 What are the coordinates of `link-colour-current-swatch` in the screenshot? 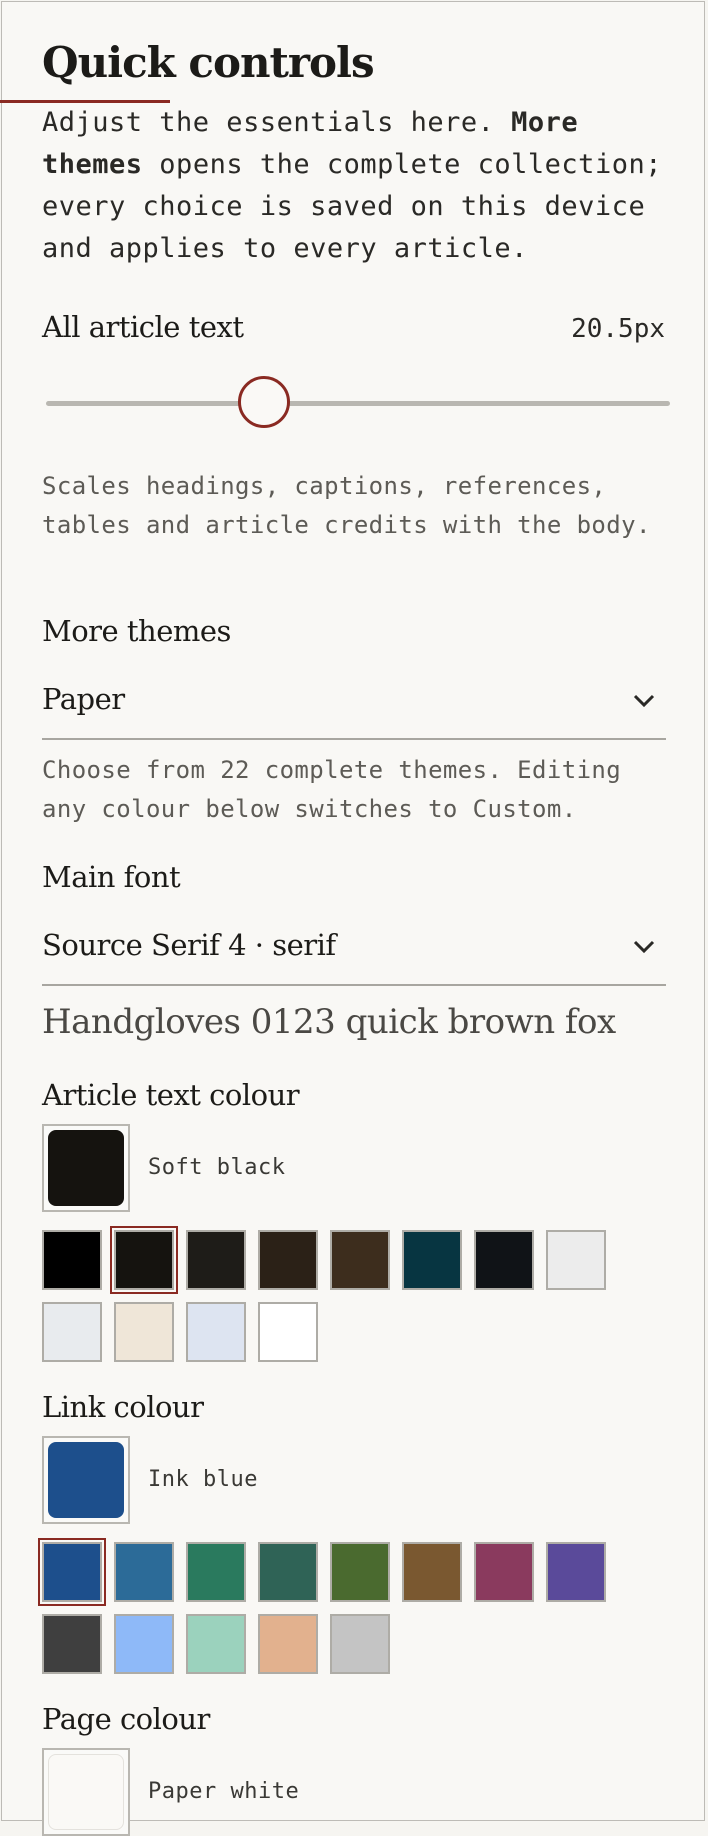 It's located at (86, 1480).